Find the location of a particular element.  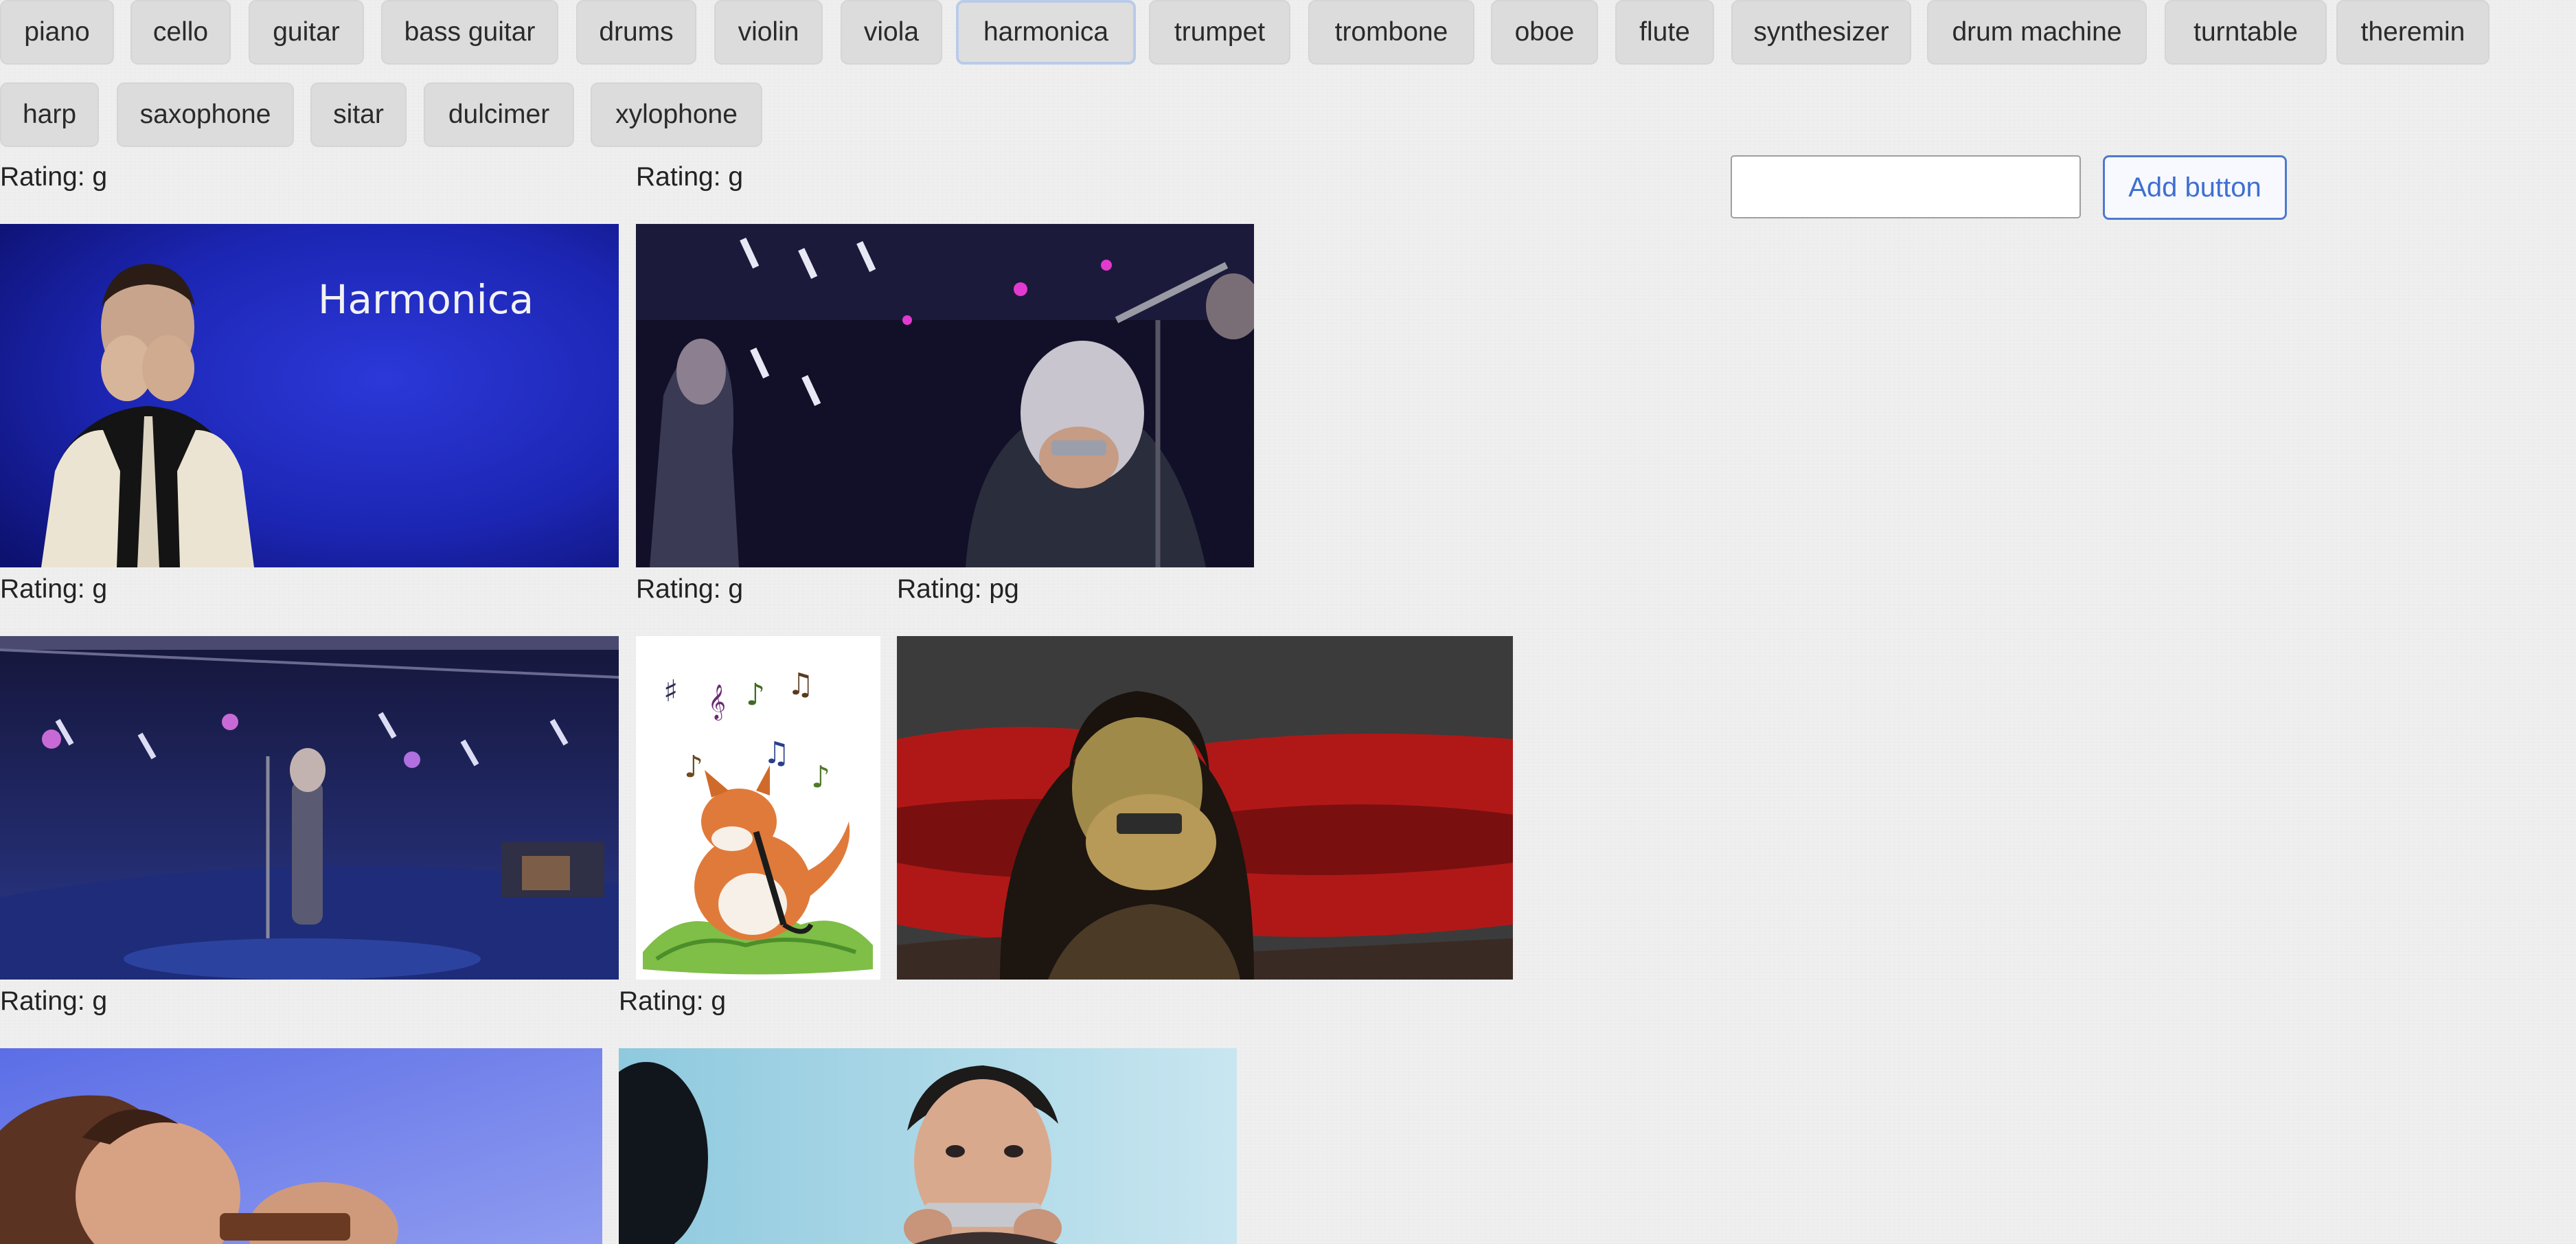

instrument-button-drums: drums is located at coordinates (636, 32).